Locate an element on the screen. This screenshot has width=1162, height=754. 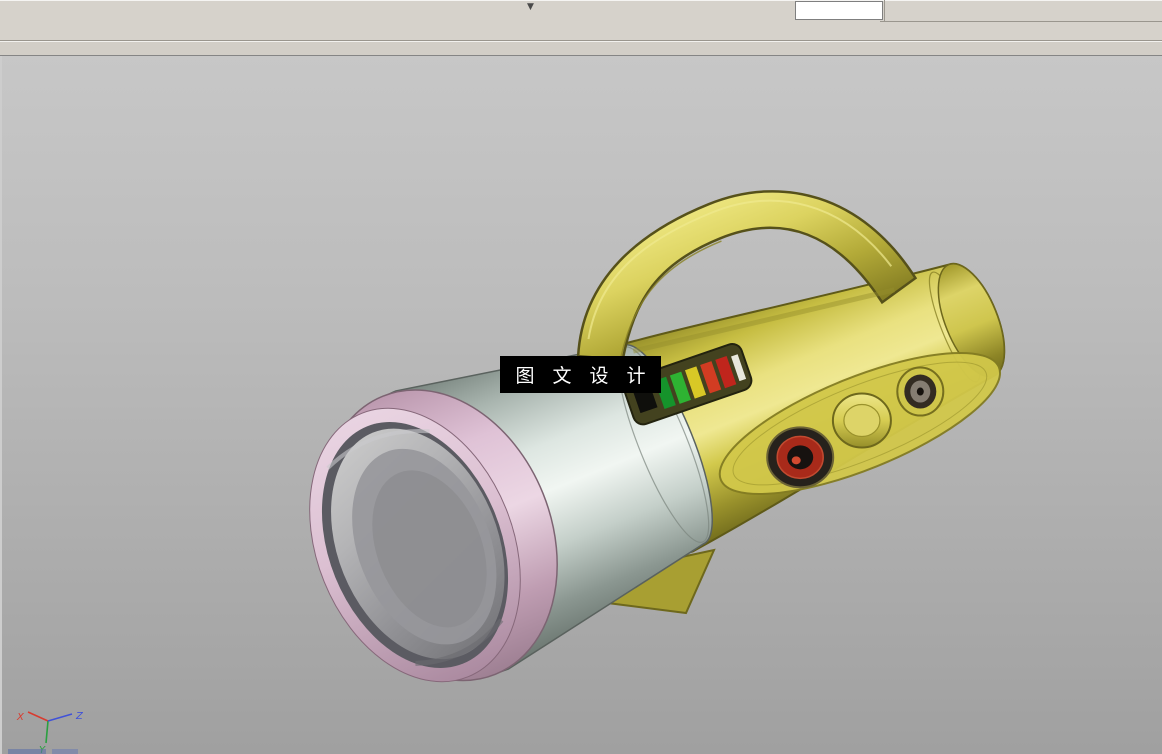
charge-port is located at coordinates (920, 391).